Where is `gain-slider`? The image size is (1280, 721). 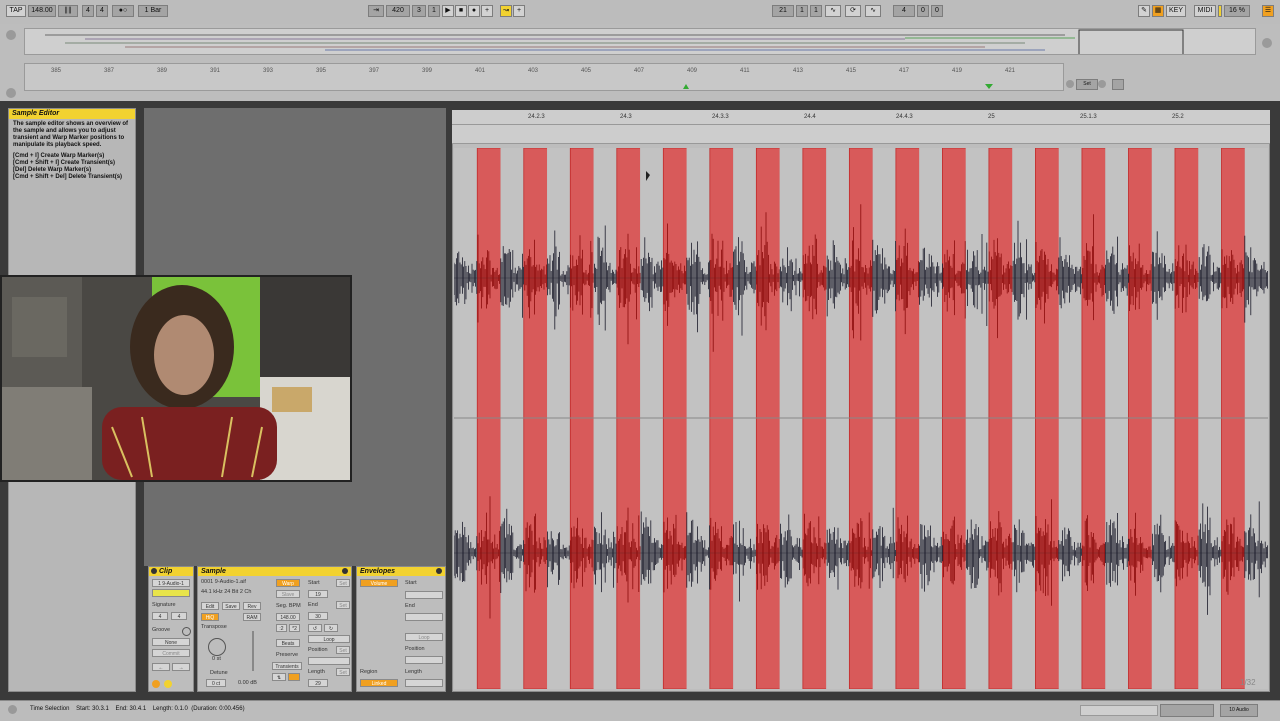
gain-slider is located at coordinates (253, 651).